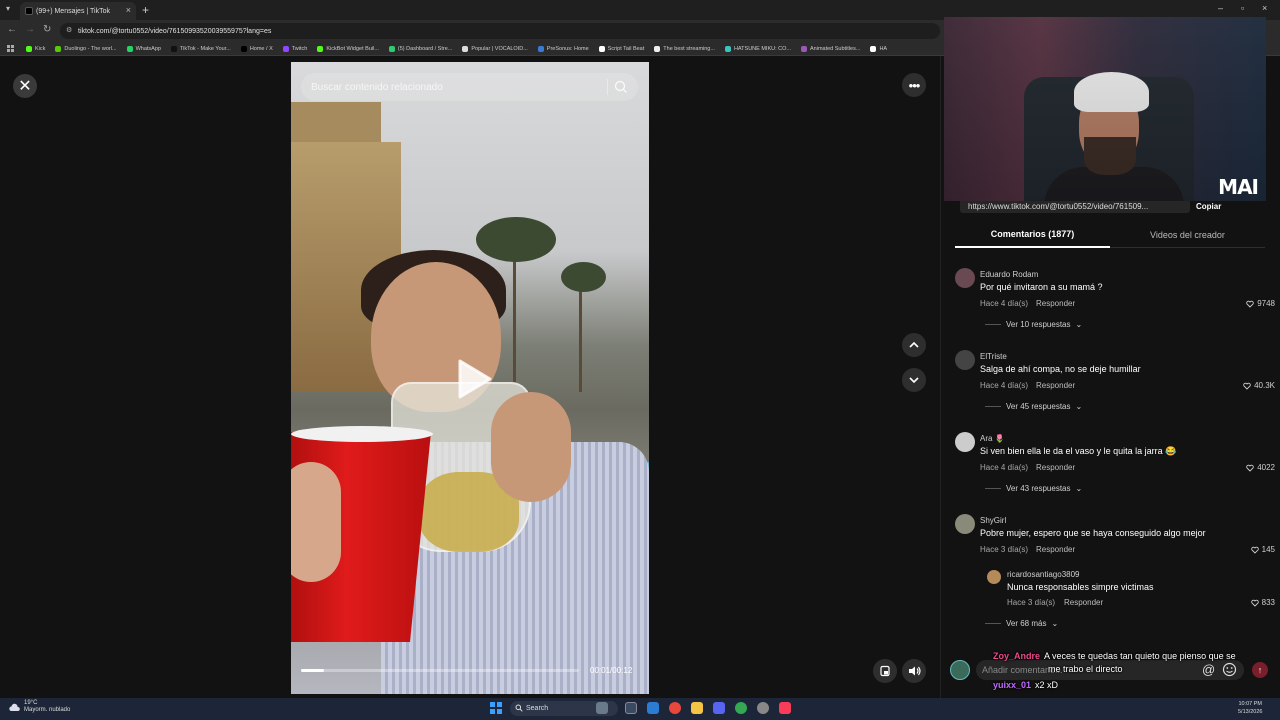  I want to click on chrome-red-icon, so click(675, 708).